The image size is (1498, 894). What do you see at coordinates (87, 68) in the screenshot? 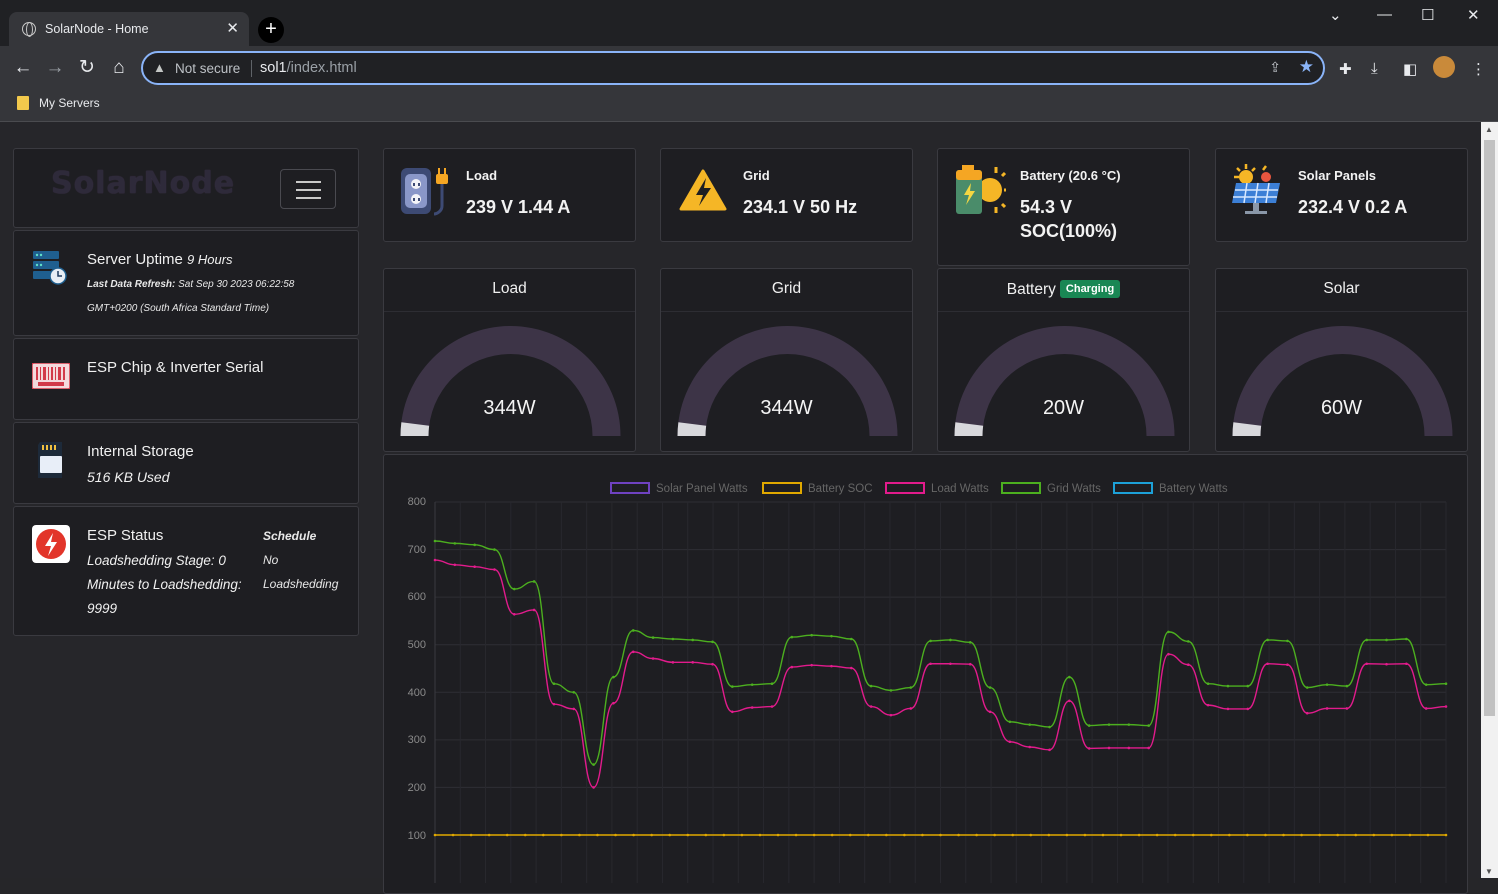
I see `reload-icon: ↻` at bounding box center [87, 68].